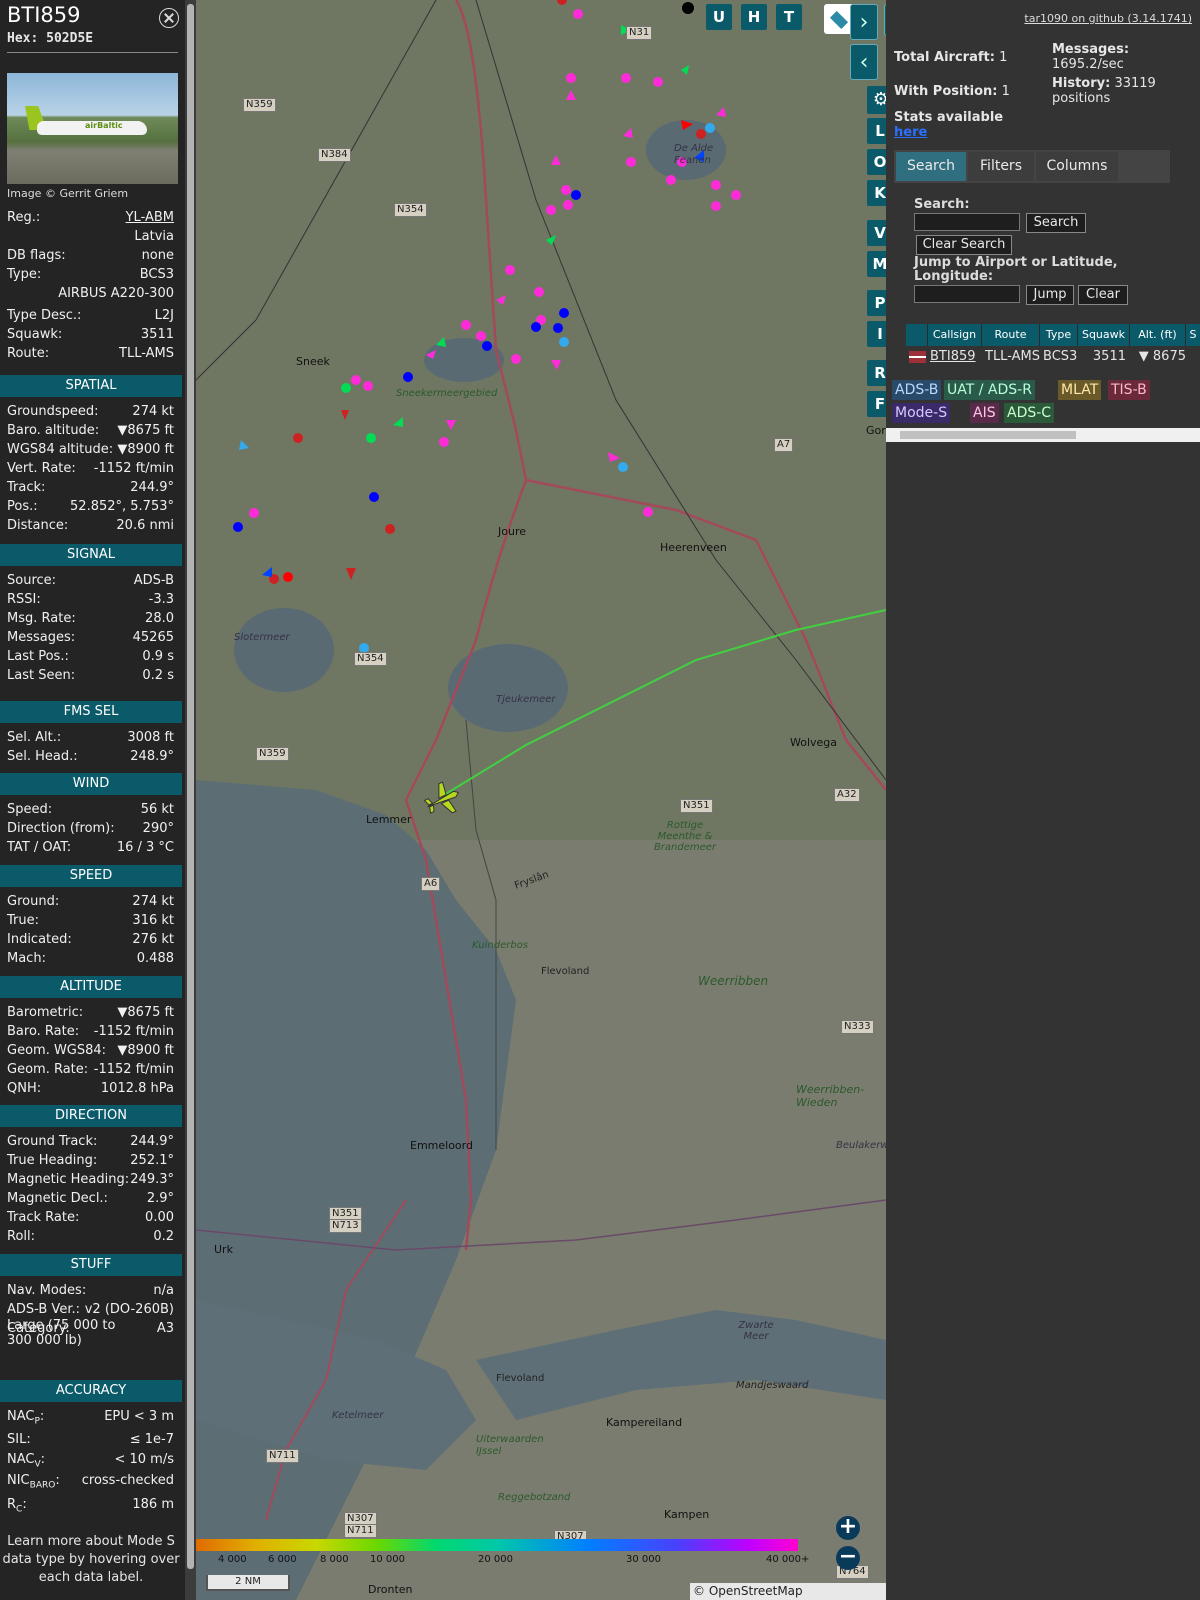 This screenshot has width=1200, height=1600. What do you see at coordinates (910, 132) in the screenshot?
I see `stats-link: here` at bounding box center [910, 132].